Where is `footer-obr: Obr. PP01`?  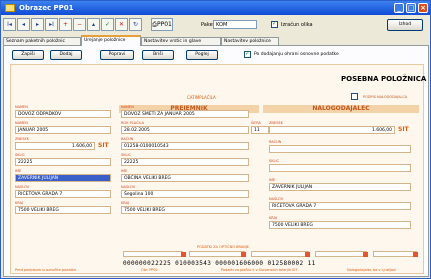
footer-obr: Obr. PP01 is located at coordinates (149, 270).